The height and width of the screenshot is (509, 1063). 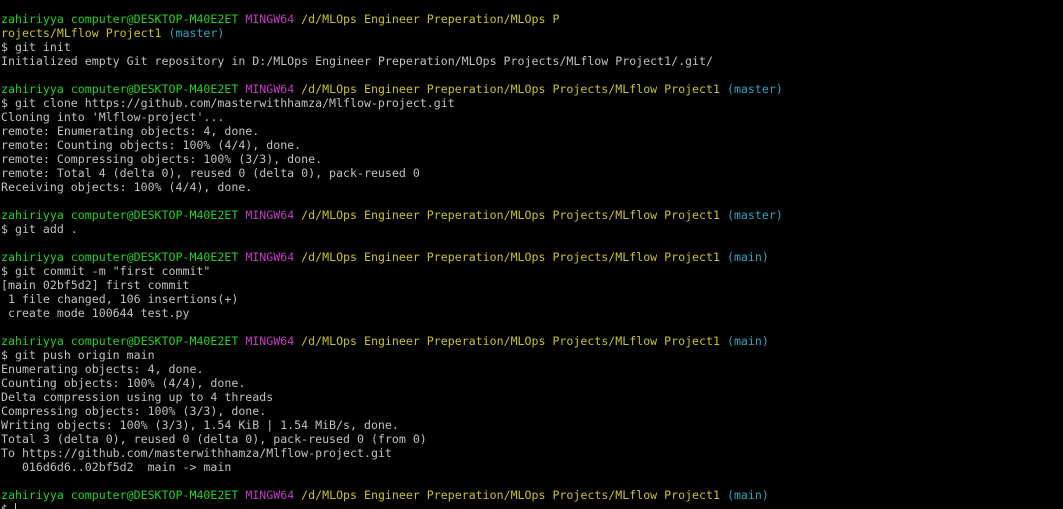 What do you see at coordinates (8, 505) in the screenshot?
I see `input-prompt: $` at bounding box center [8, 505].